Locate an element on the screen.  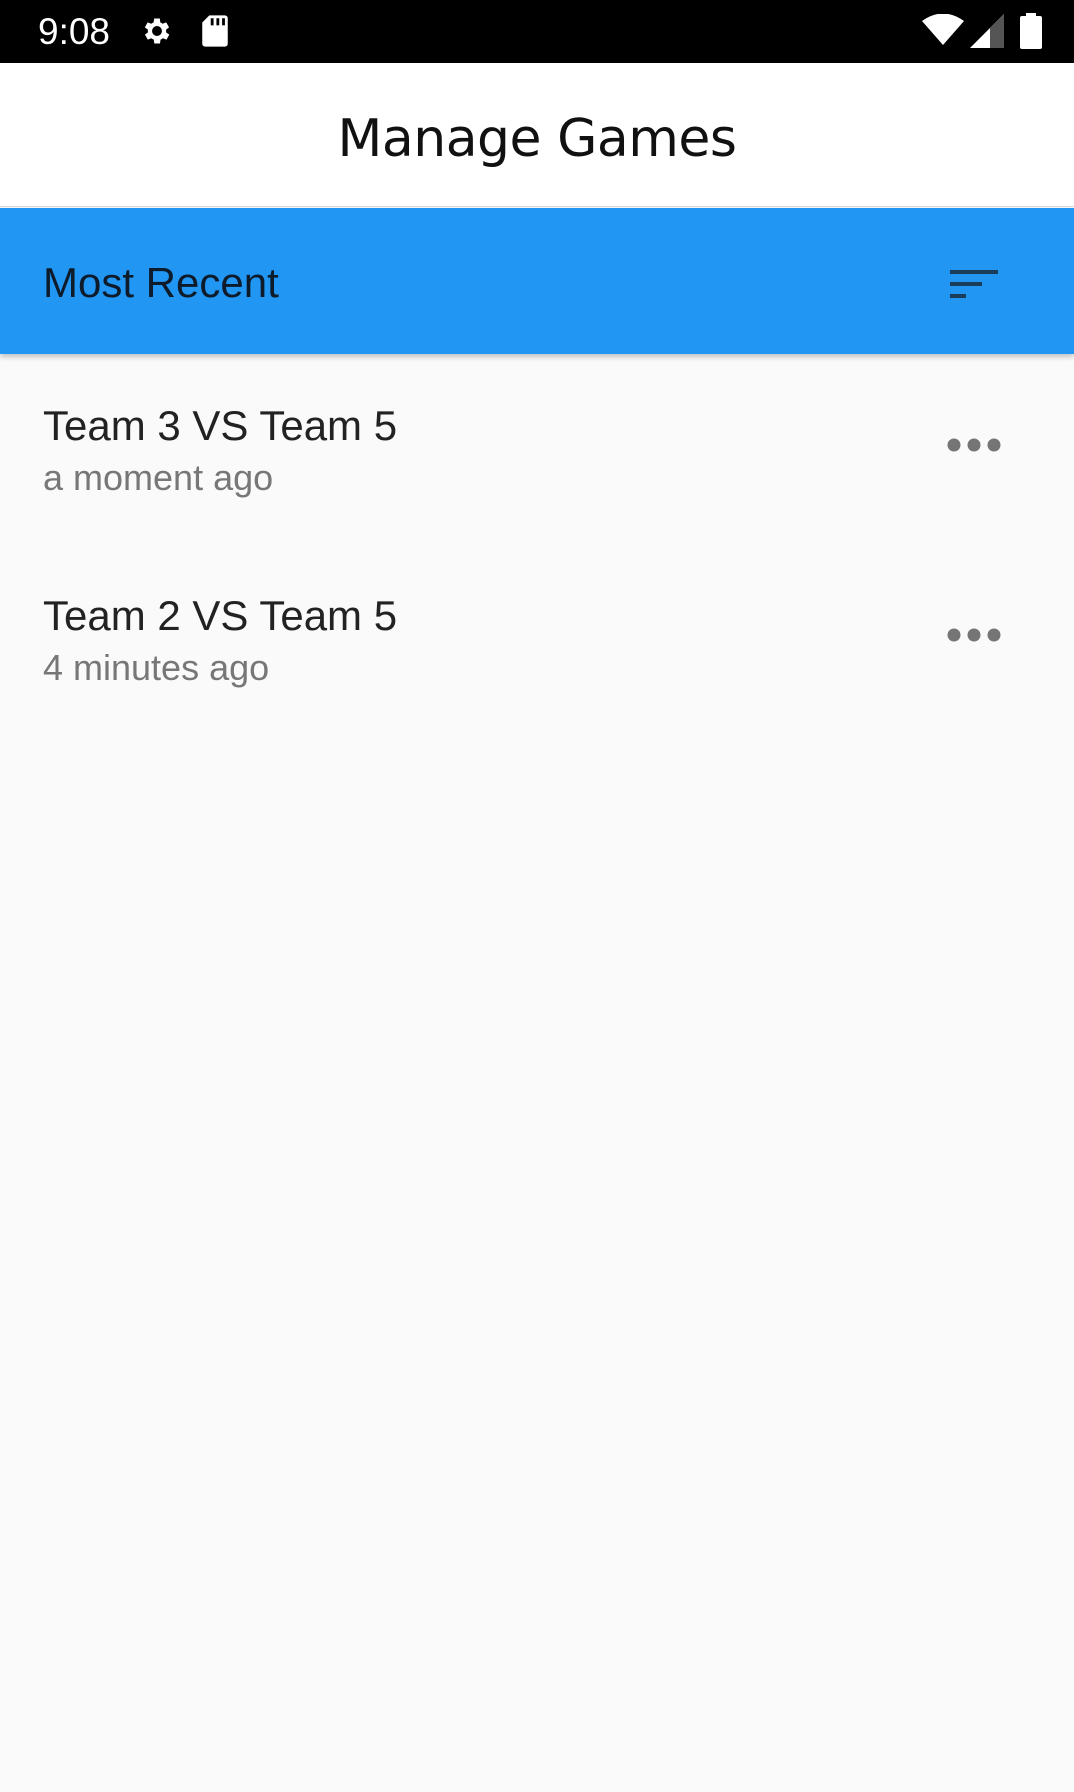
status-time: 9:08 is located at coordinates (74, 31).